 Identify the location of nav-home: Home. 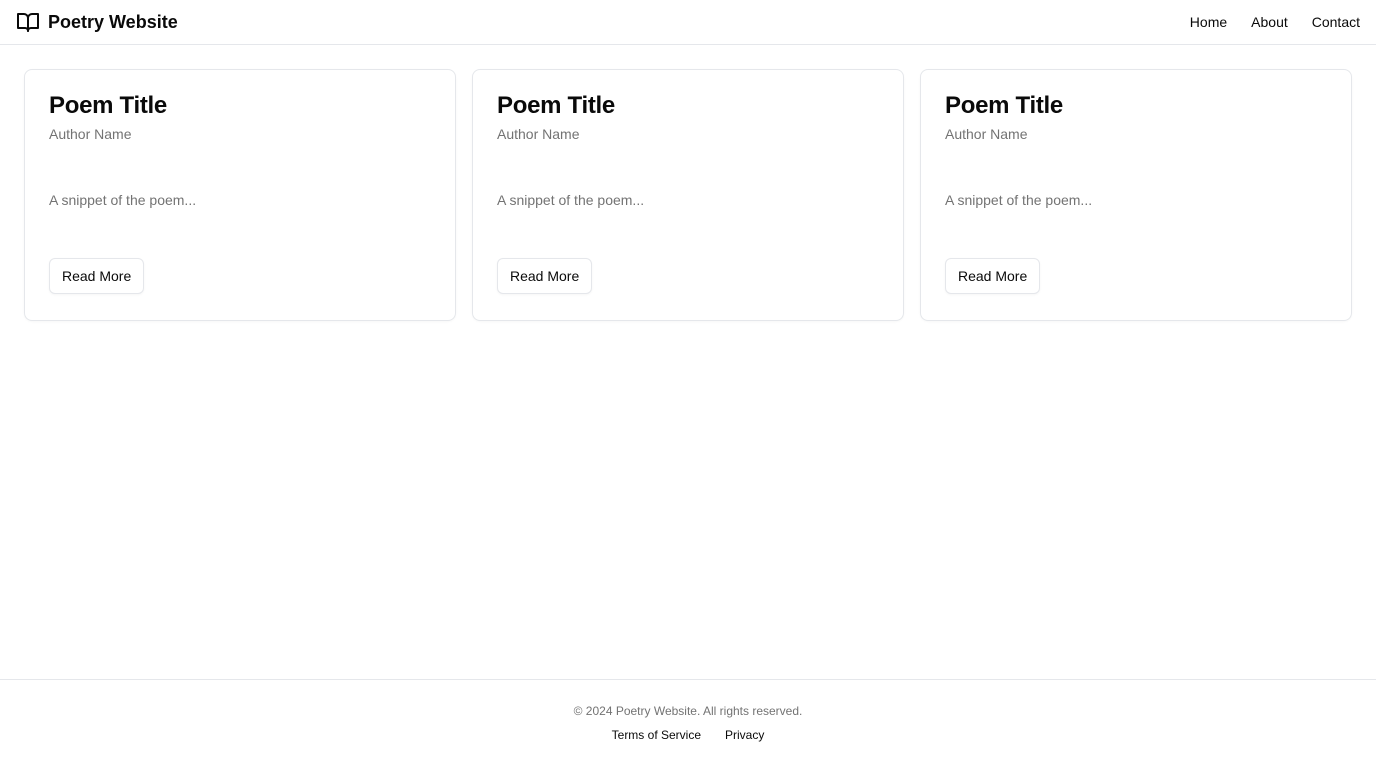
(1208, 22).